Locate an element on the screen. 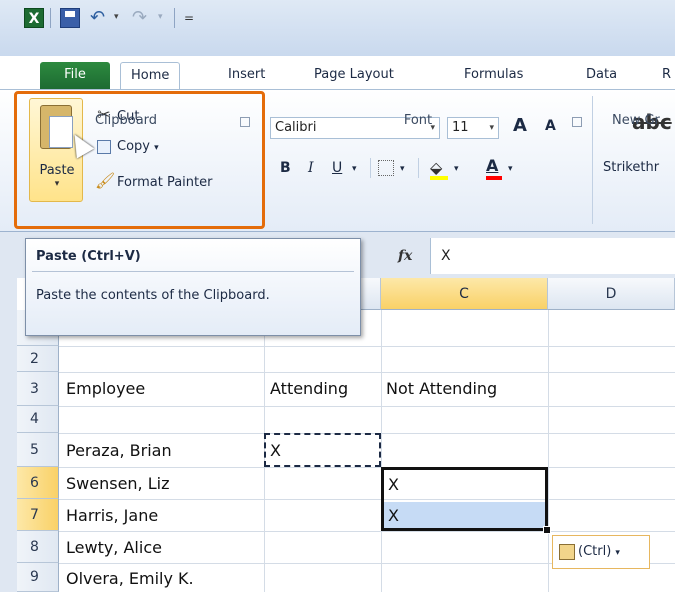 The image size is (675, 592). tab-data: Data is located at coordinates (601, 75).